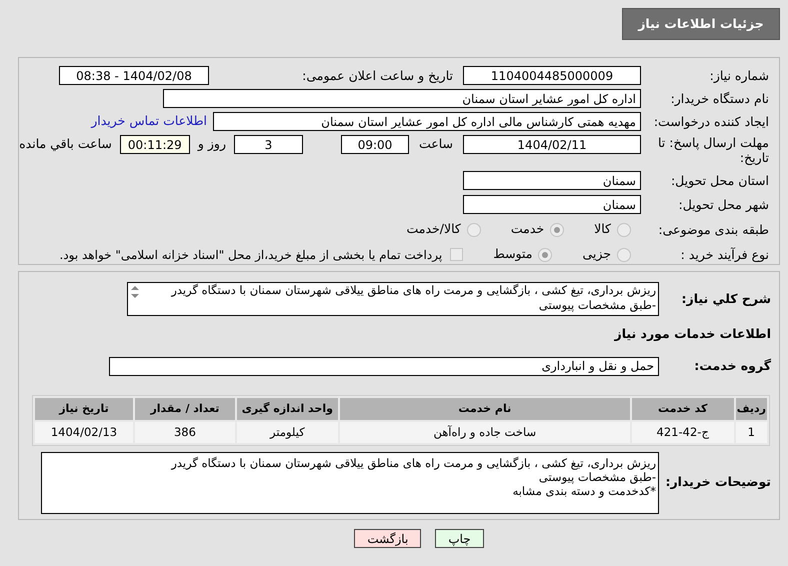 This screenshot has width=788, height=566. Describe the element at coordinates (435, 144) in the screenshot. I see `time-label: ساعت` at that location.